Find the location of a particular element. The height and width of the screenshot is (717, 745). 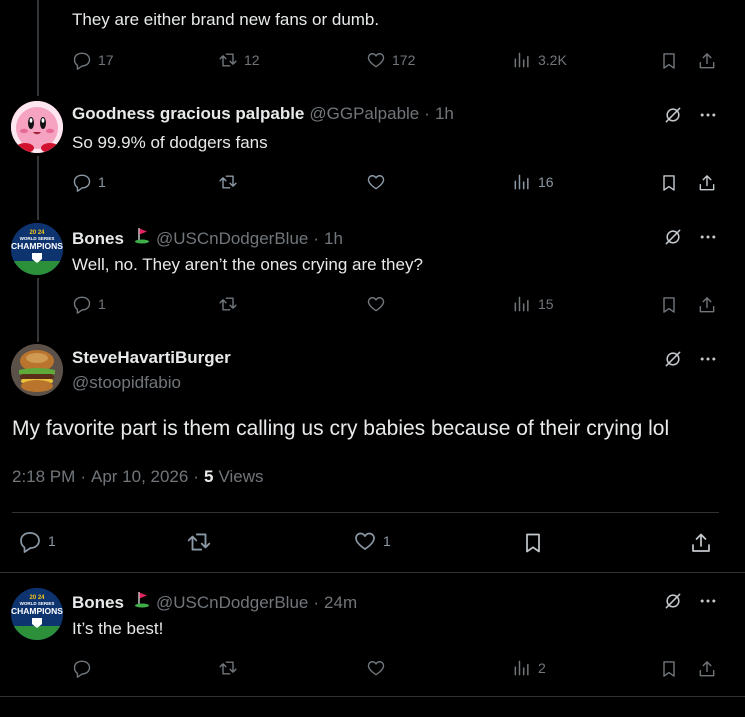

timestamp: 24m is located at coordinates (340, 603).